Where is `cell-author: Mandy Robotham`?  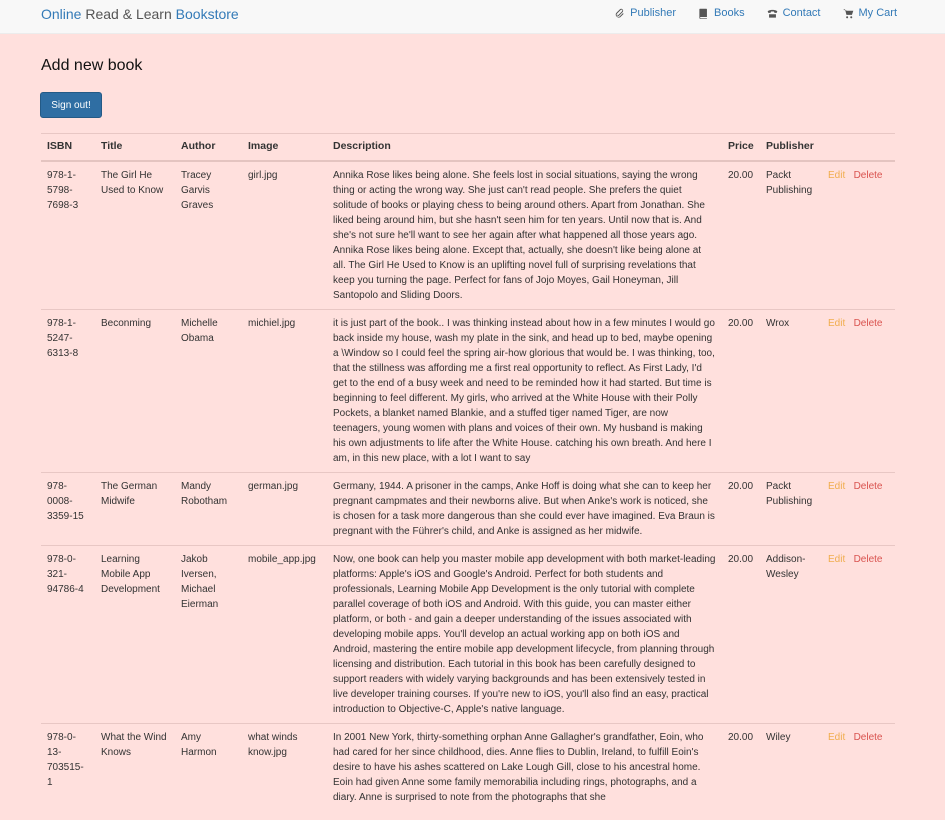
cell-author: Mandy Robotham is located at coordinates (208, 509).